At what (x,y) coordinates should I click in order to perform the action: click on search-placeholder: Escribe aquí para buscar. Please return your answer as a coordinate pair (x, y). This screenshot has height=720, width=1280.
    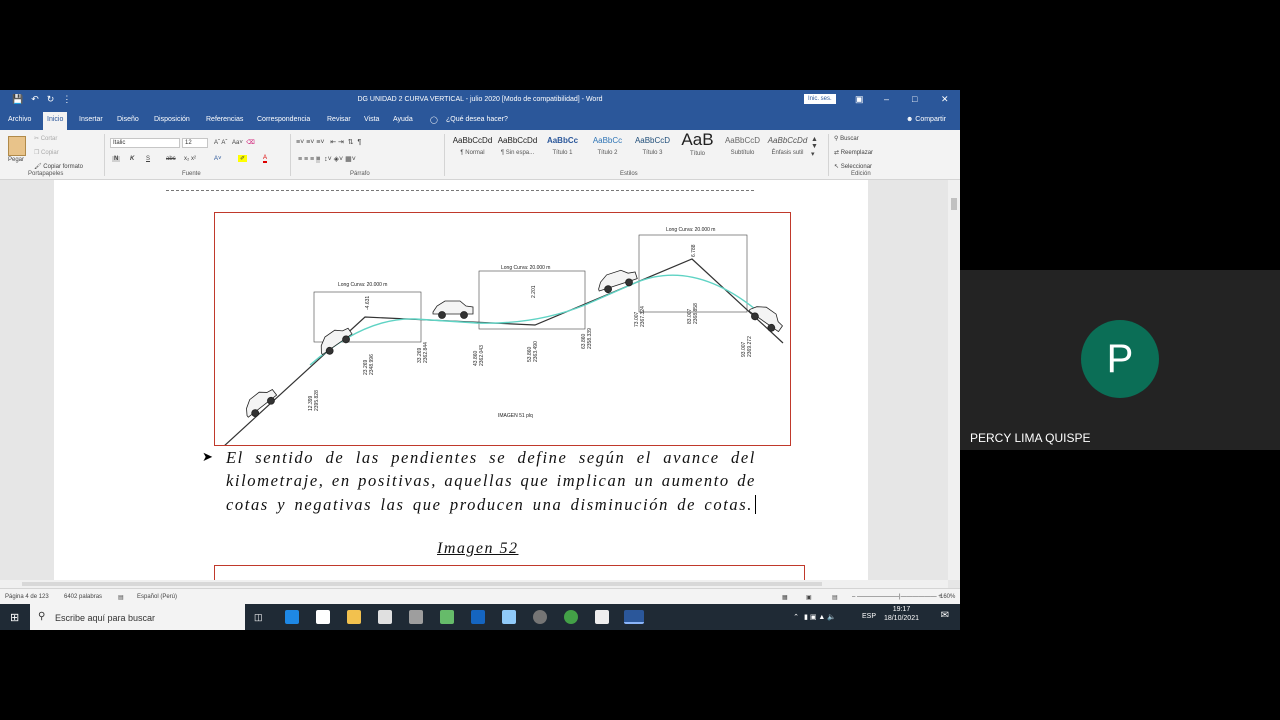
    Looking at the image, I should click on (105, 618).